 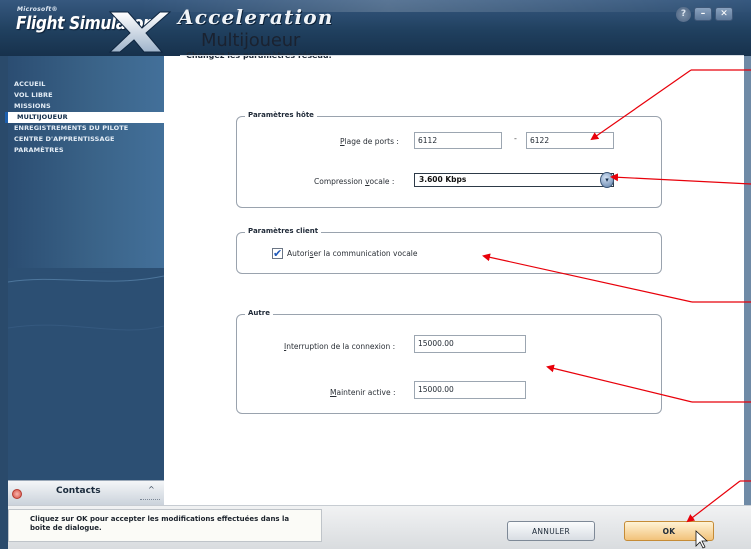 What do you see at coordinates (66, 528) in the screenshot?
I see `footer-hint-line-2: boîte de dialogue.` at bounding box center [66, 528].